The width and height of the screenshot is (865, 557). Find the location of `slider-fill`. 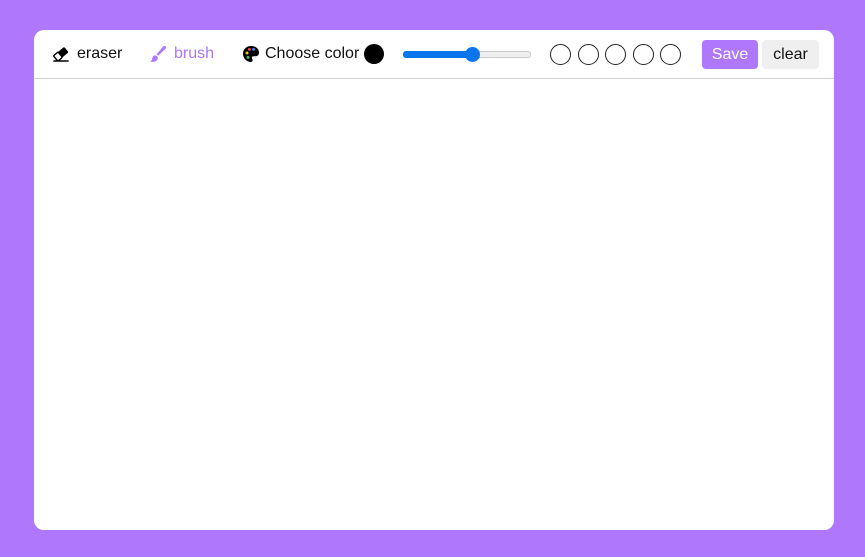

slider-fill is located at coordinates (437, 54).